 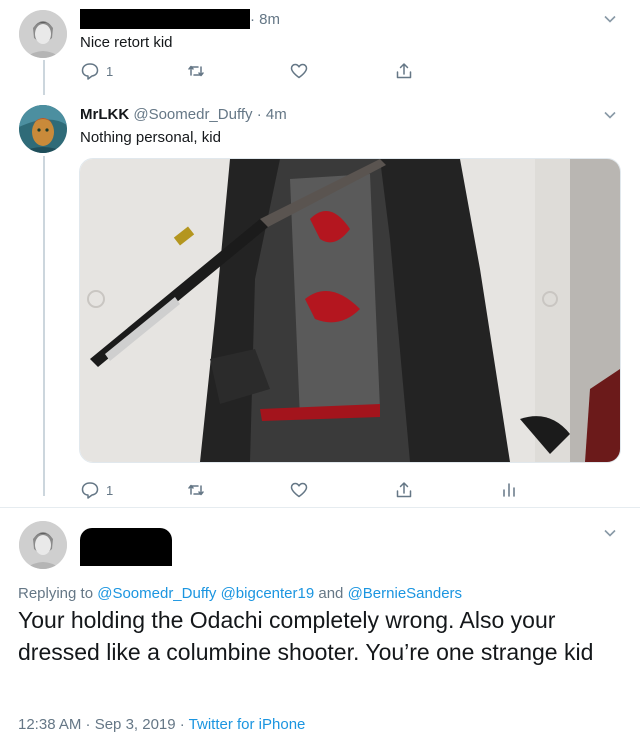 I want to click on tweet-text: Nothing personal, kid, so click(x=150, y=137).